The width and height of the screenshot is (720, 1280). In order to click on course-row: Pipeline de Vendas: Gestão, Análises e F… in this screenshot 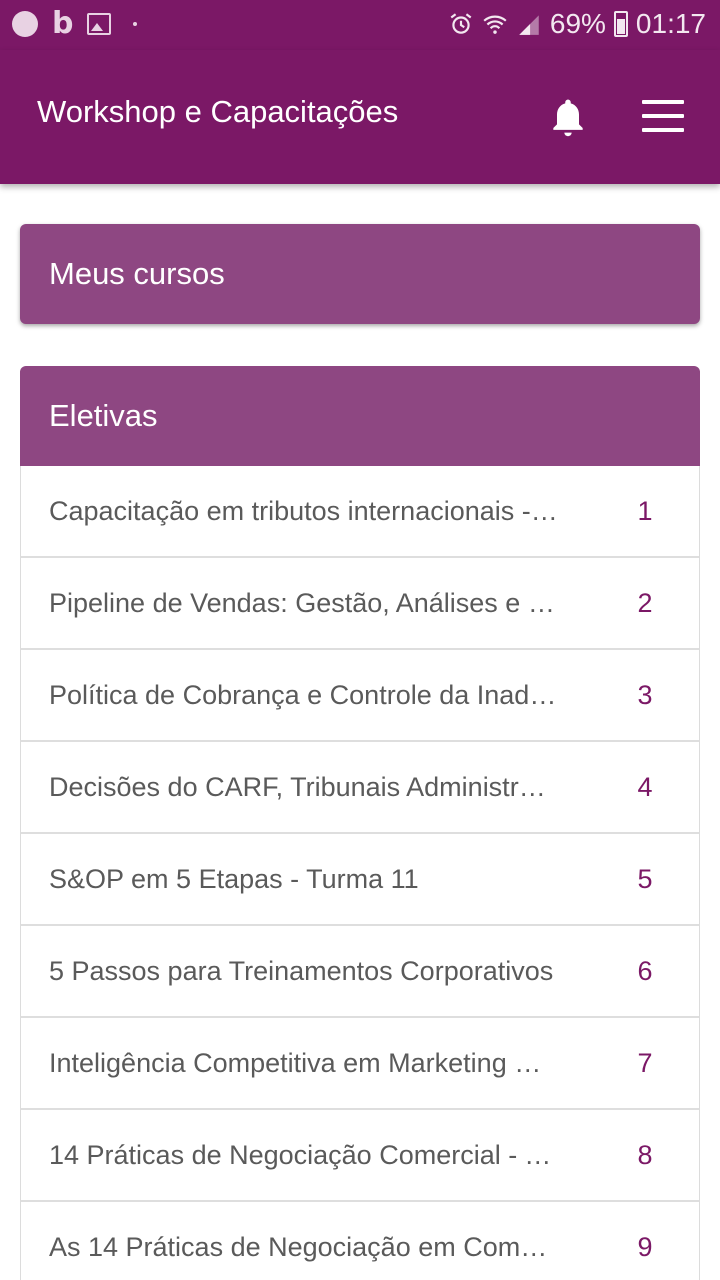, I will do `click(360, 604)`.